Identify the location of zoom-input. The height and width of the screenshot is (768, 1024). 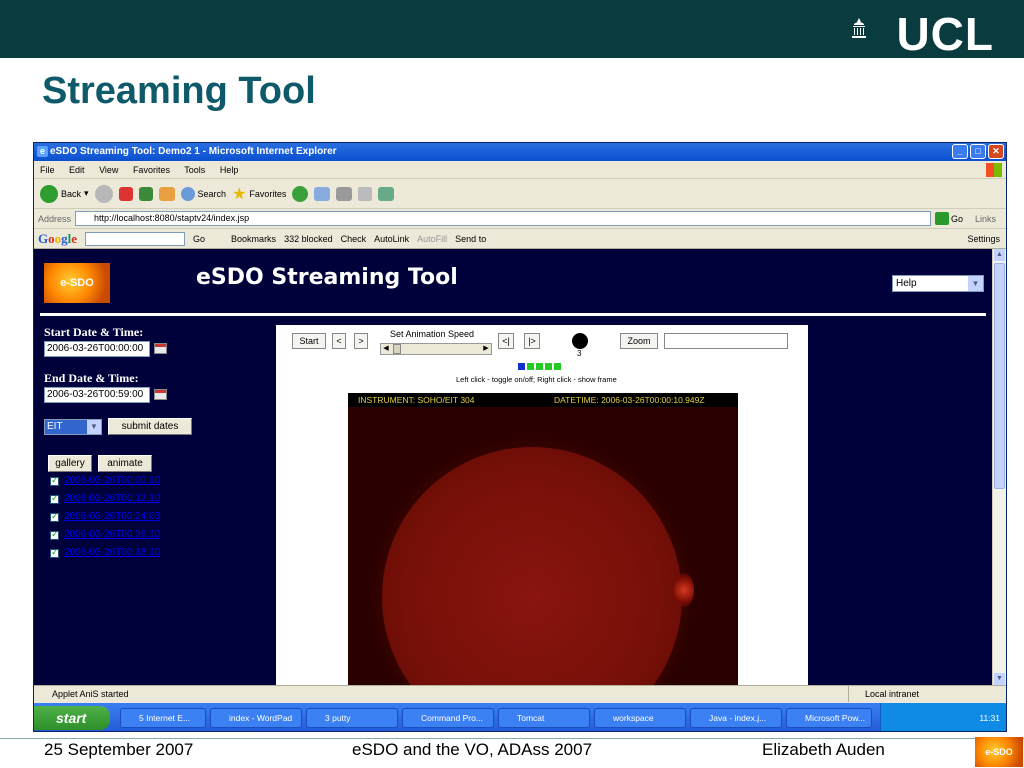
(726, 341).